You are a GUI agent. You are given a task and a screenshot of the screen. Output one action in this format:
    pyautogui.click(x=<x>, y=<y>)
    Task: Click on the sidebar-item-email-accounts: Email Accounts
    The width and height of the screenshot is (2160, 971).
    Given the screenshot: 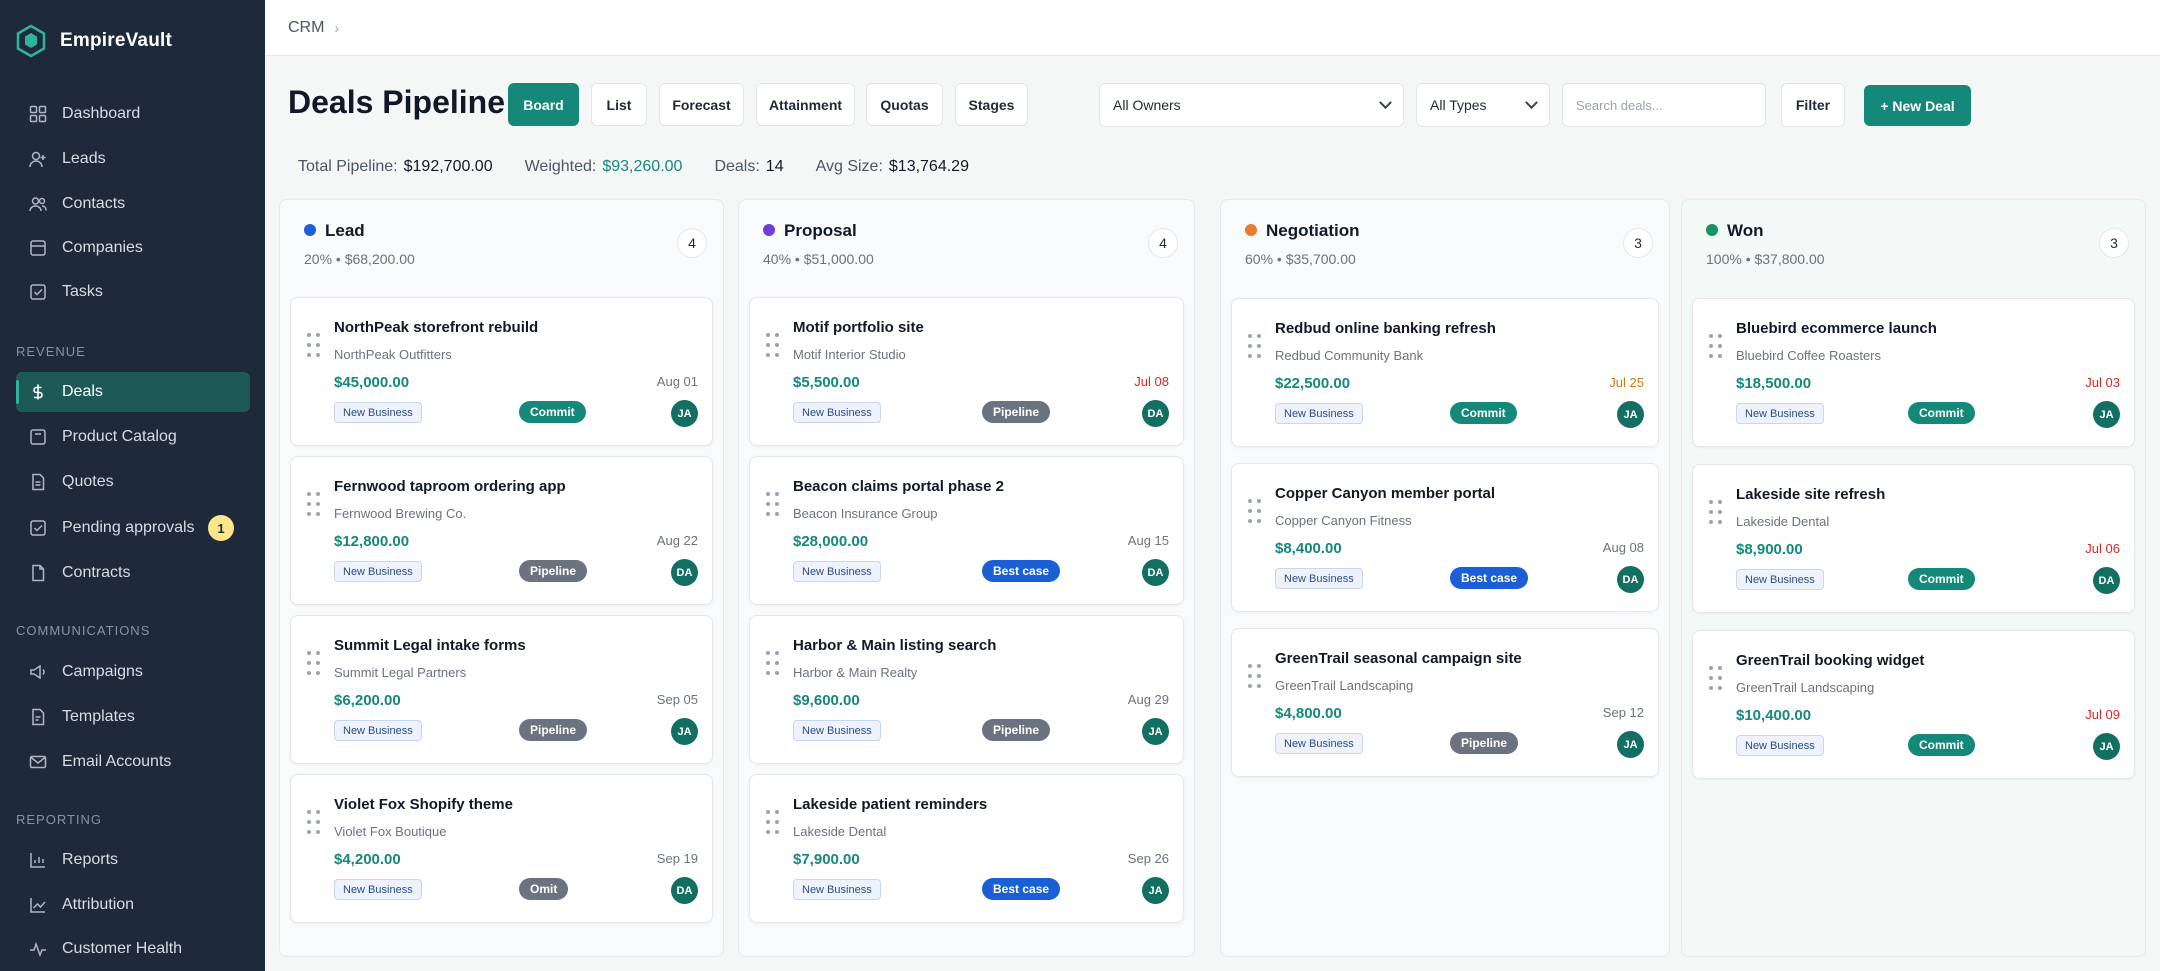 What is the action you would take?
    pyautogui.click(x=133, y=762)
    